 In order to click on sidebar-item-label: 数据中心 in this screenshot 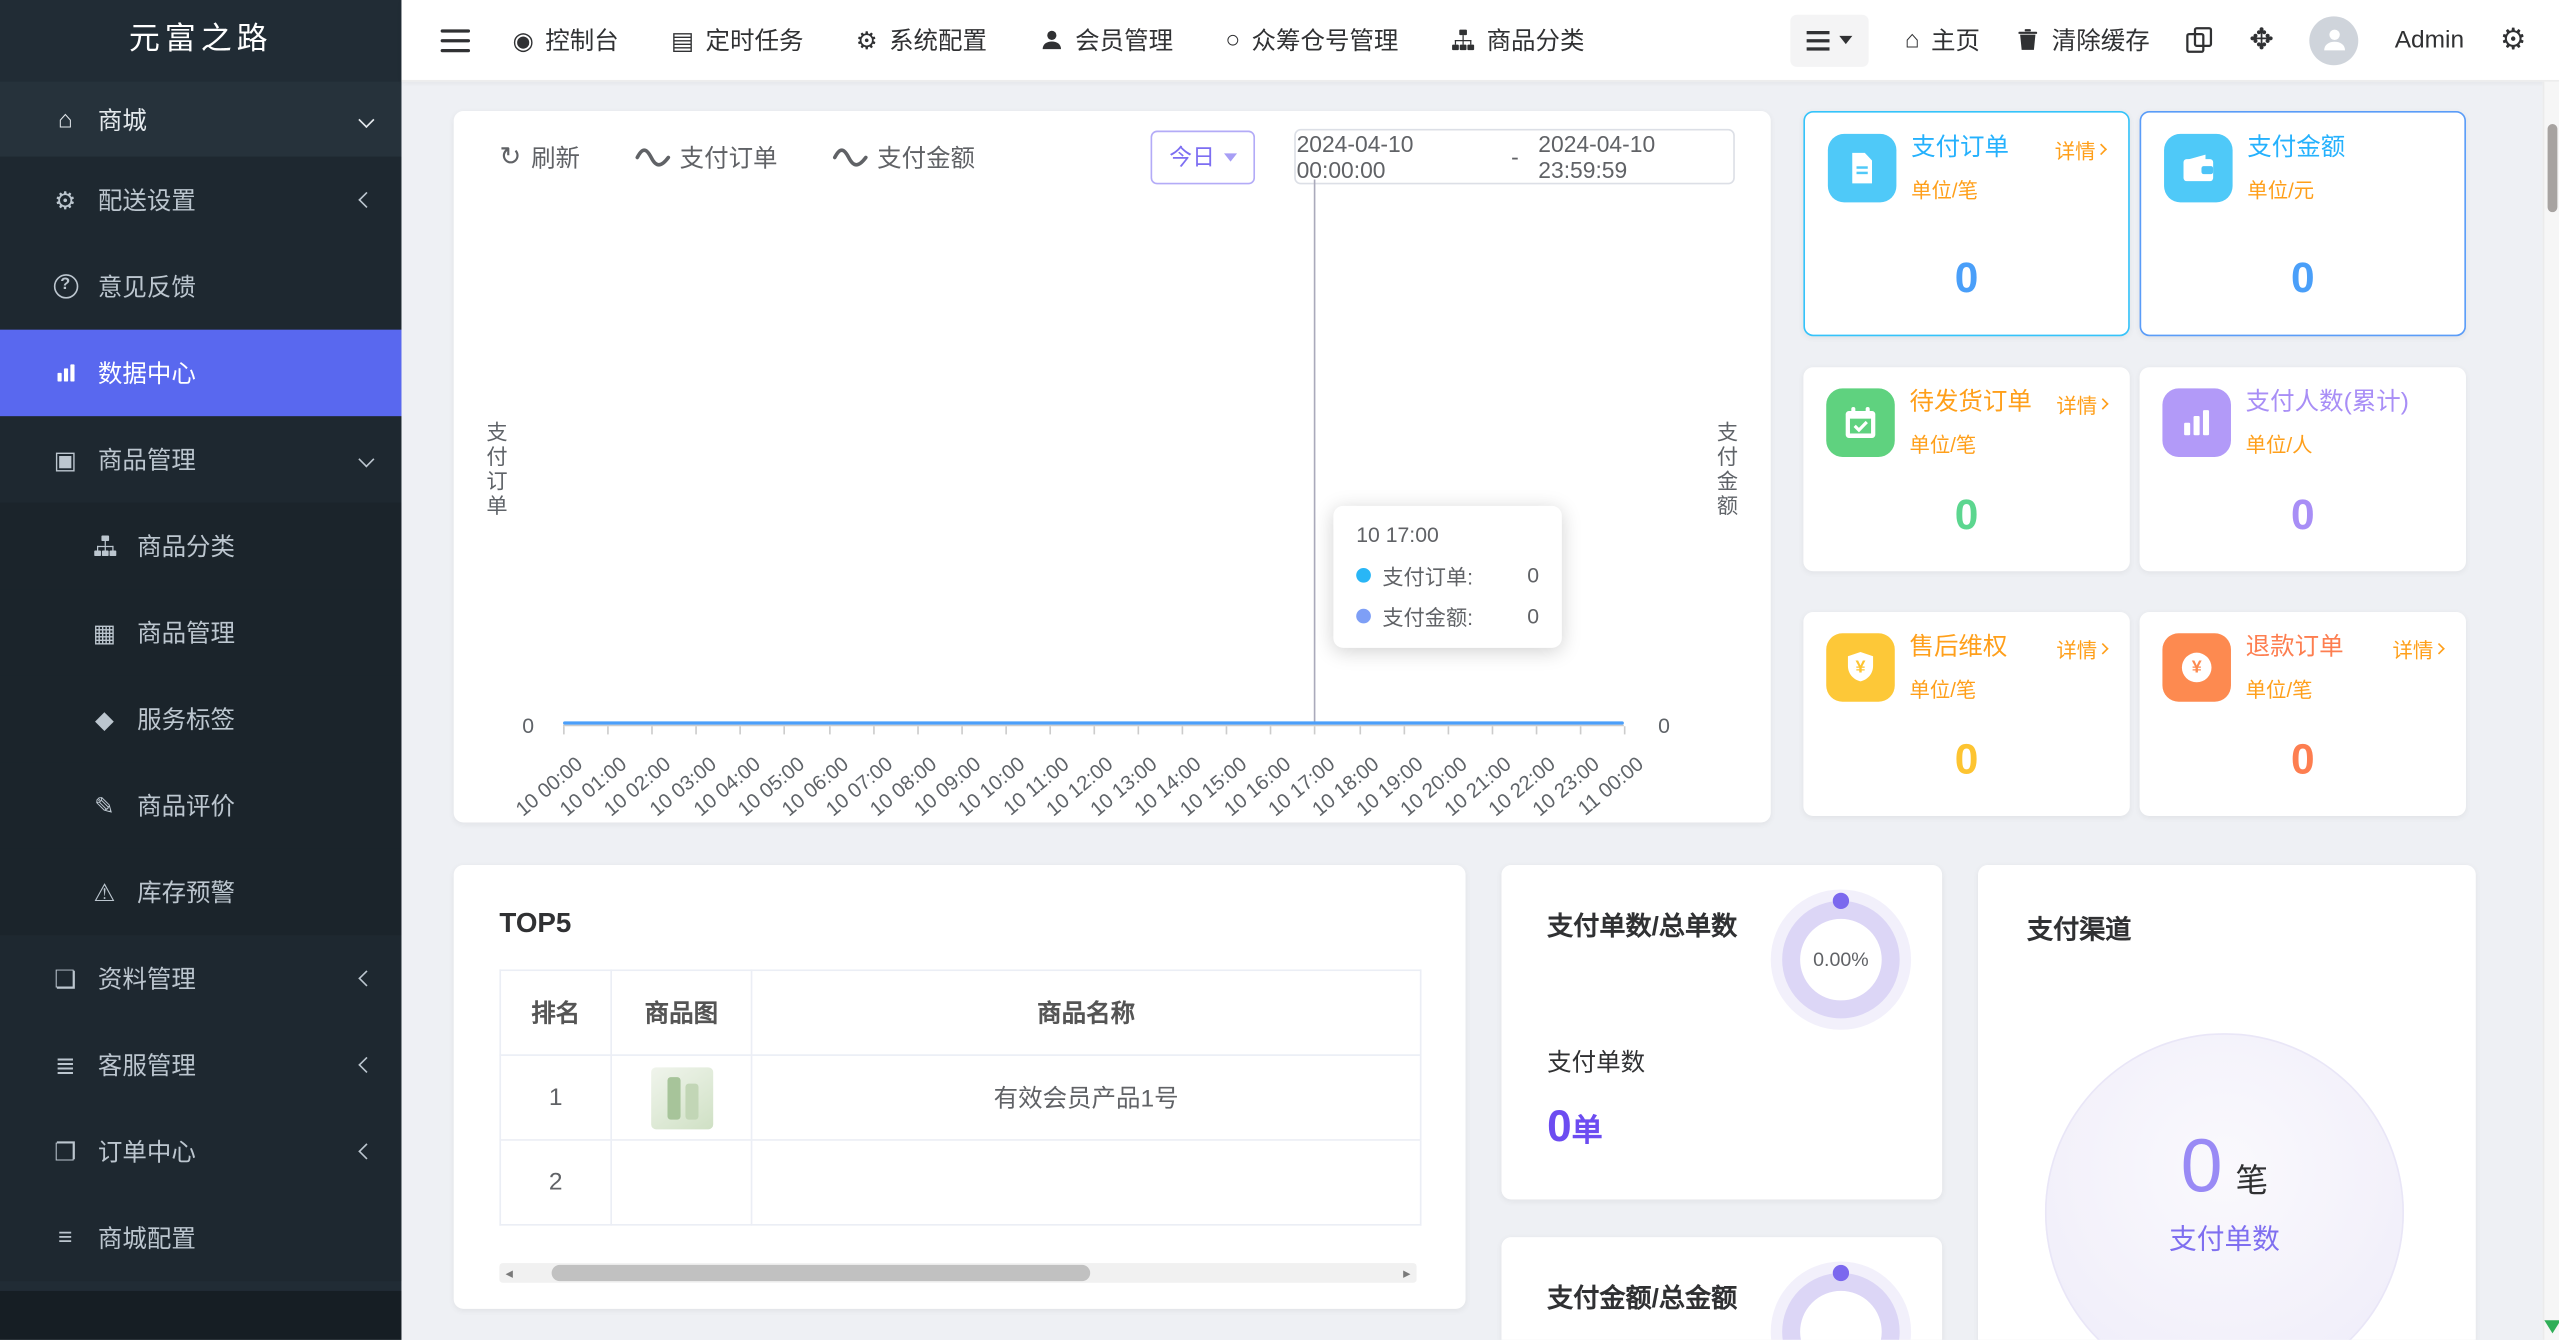, I will do `click(146, 374)`.